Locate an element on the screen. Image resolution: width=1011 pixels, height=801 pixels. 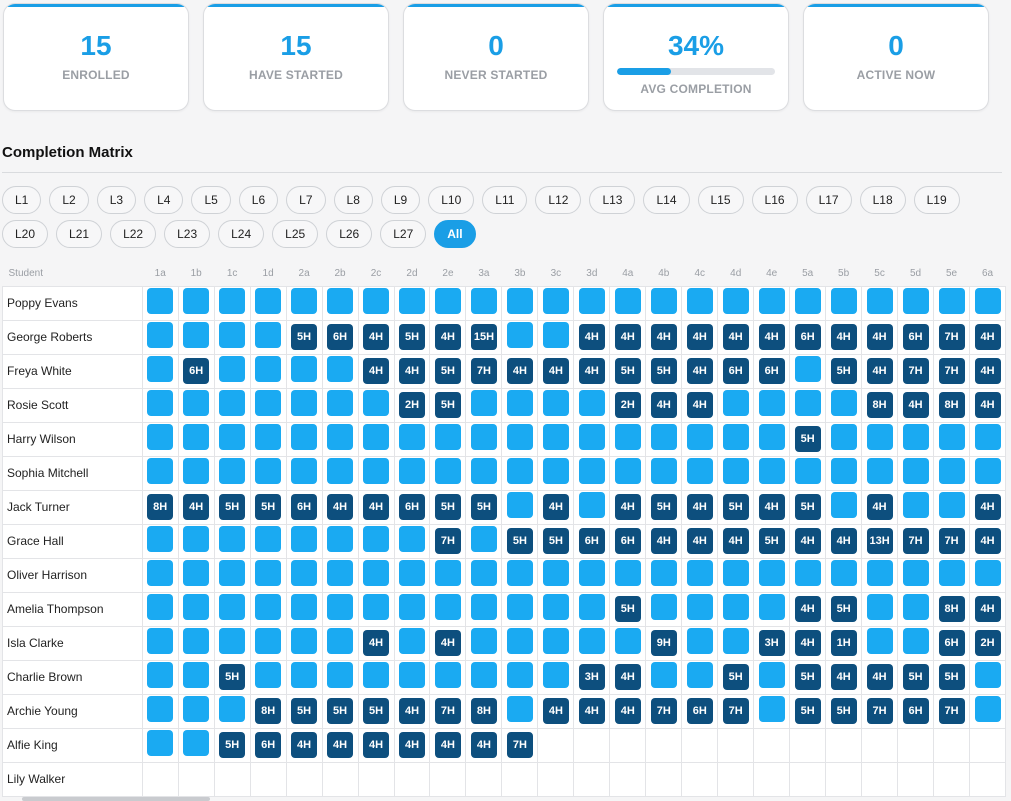
filter-chip-l3: L3 is located at coordinates (116, 200).